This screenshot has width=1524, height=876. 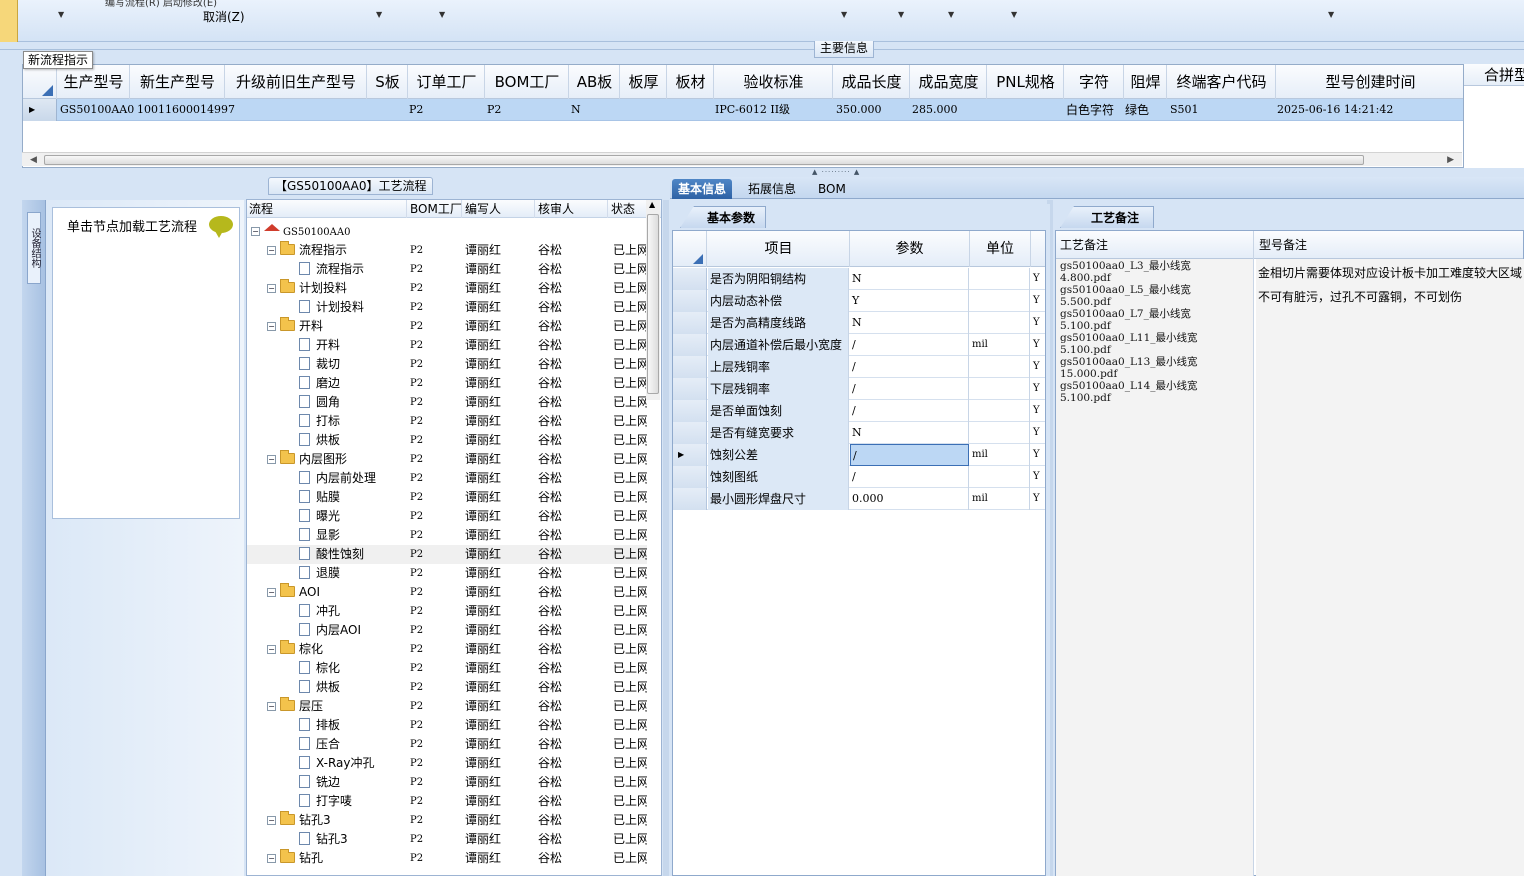 I want to click on tree-row: 显影 P2 谭丽红 谷松 已上网, so click(x=447, y=535).